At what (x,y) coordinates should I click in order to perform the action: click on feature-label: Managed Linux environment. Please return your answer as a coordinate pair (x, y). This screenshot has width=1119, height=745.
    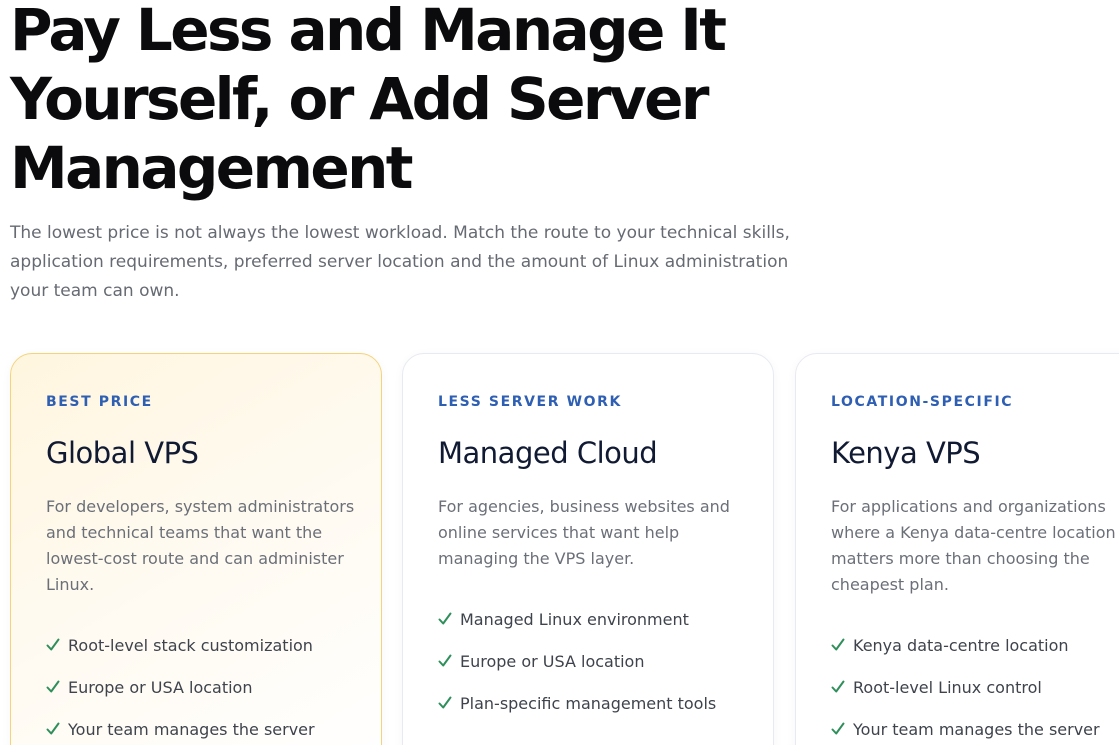
    Looking at the image, I should click on (574, 619).